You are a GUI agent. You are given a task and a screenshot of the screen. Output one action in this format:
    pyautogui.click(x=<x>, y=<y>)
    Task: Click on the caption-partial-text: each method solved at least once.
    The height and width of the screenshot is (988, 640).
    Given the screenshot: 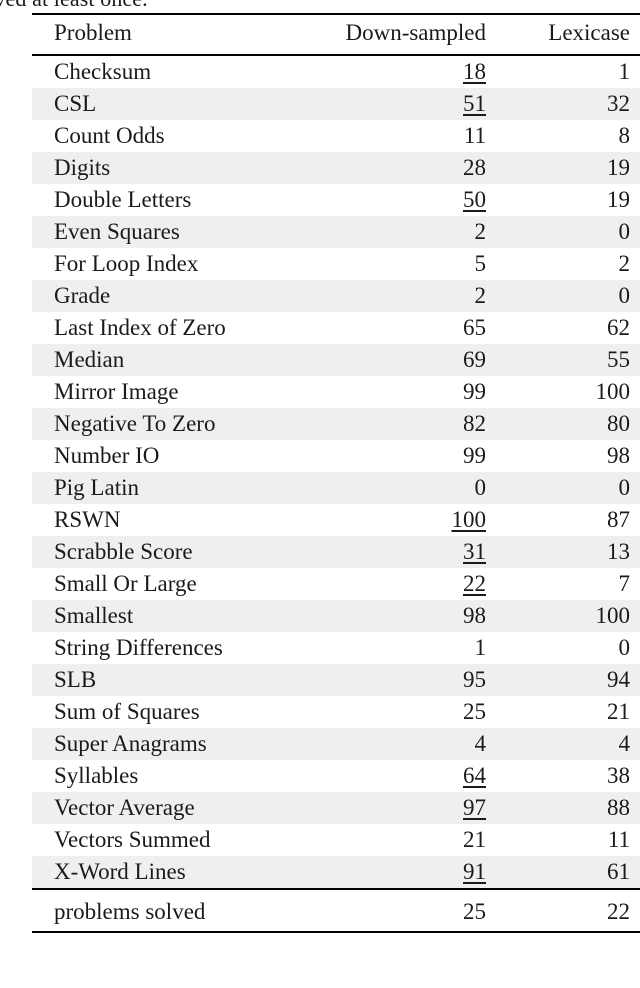 What is the action you would take?
    pyautogui.click(x=74, y=6)
    